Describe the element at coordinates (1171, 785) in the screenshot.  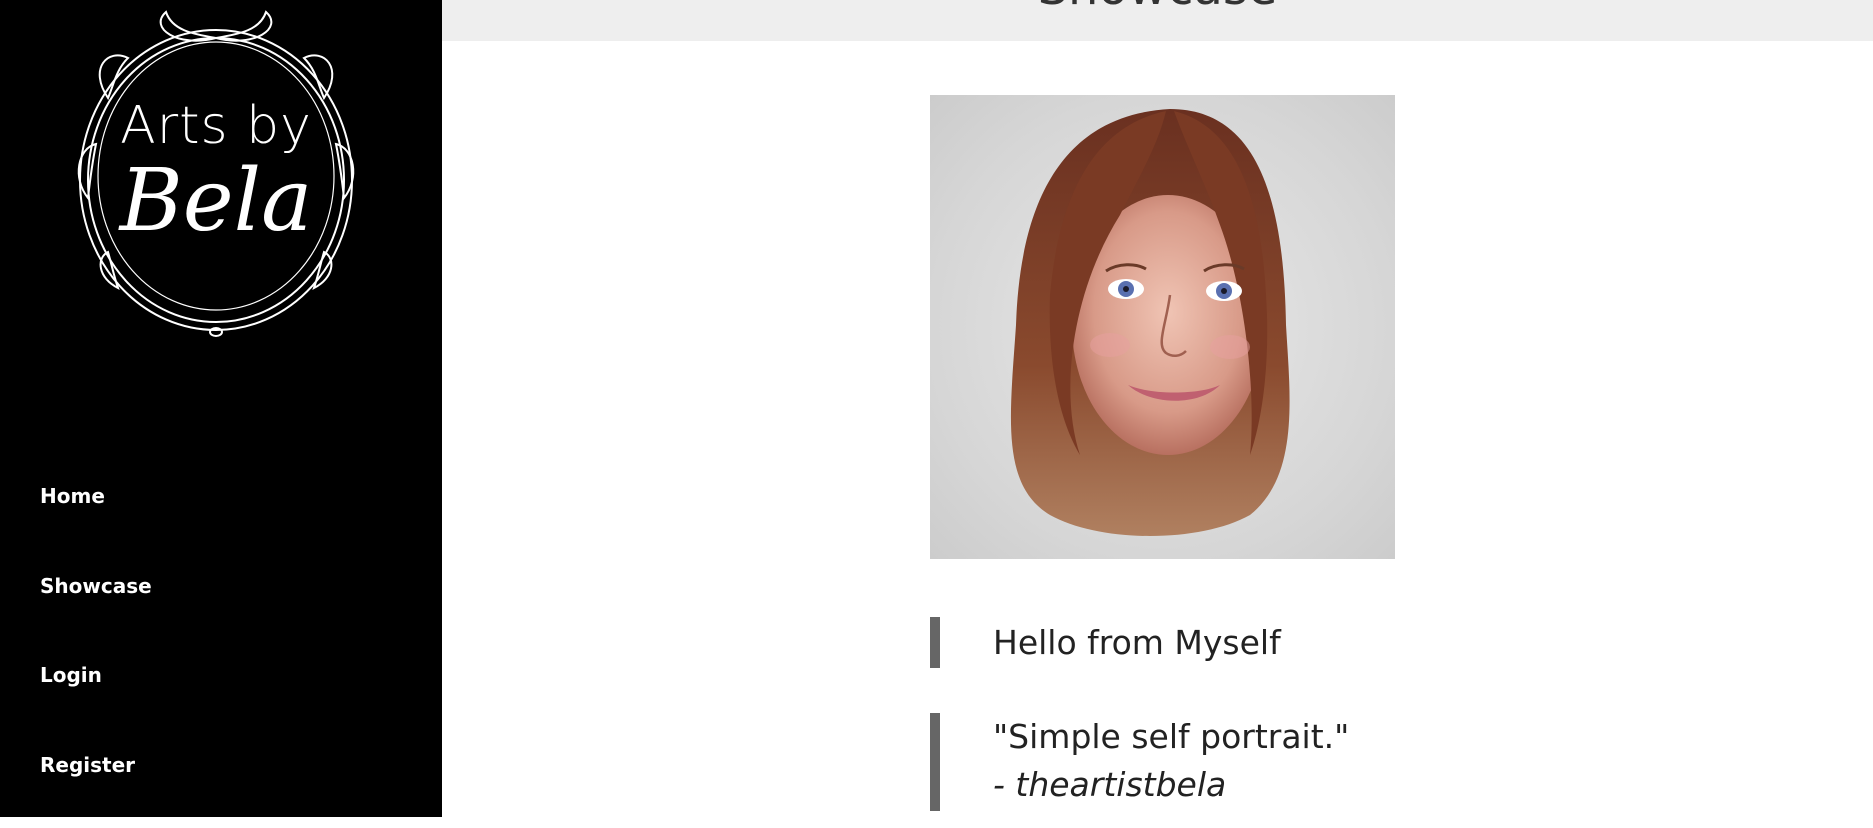
I see `quote-author: - theartistbela` at that location.